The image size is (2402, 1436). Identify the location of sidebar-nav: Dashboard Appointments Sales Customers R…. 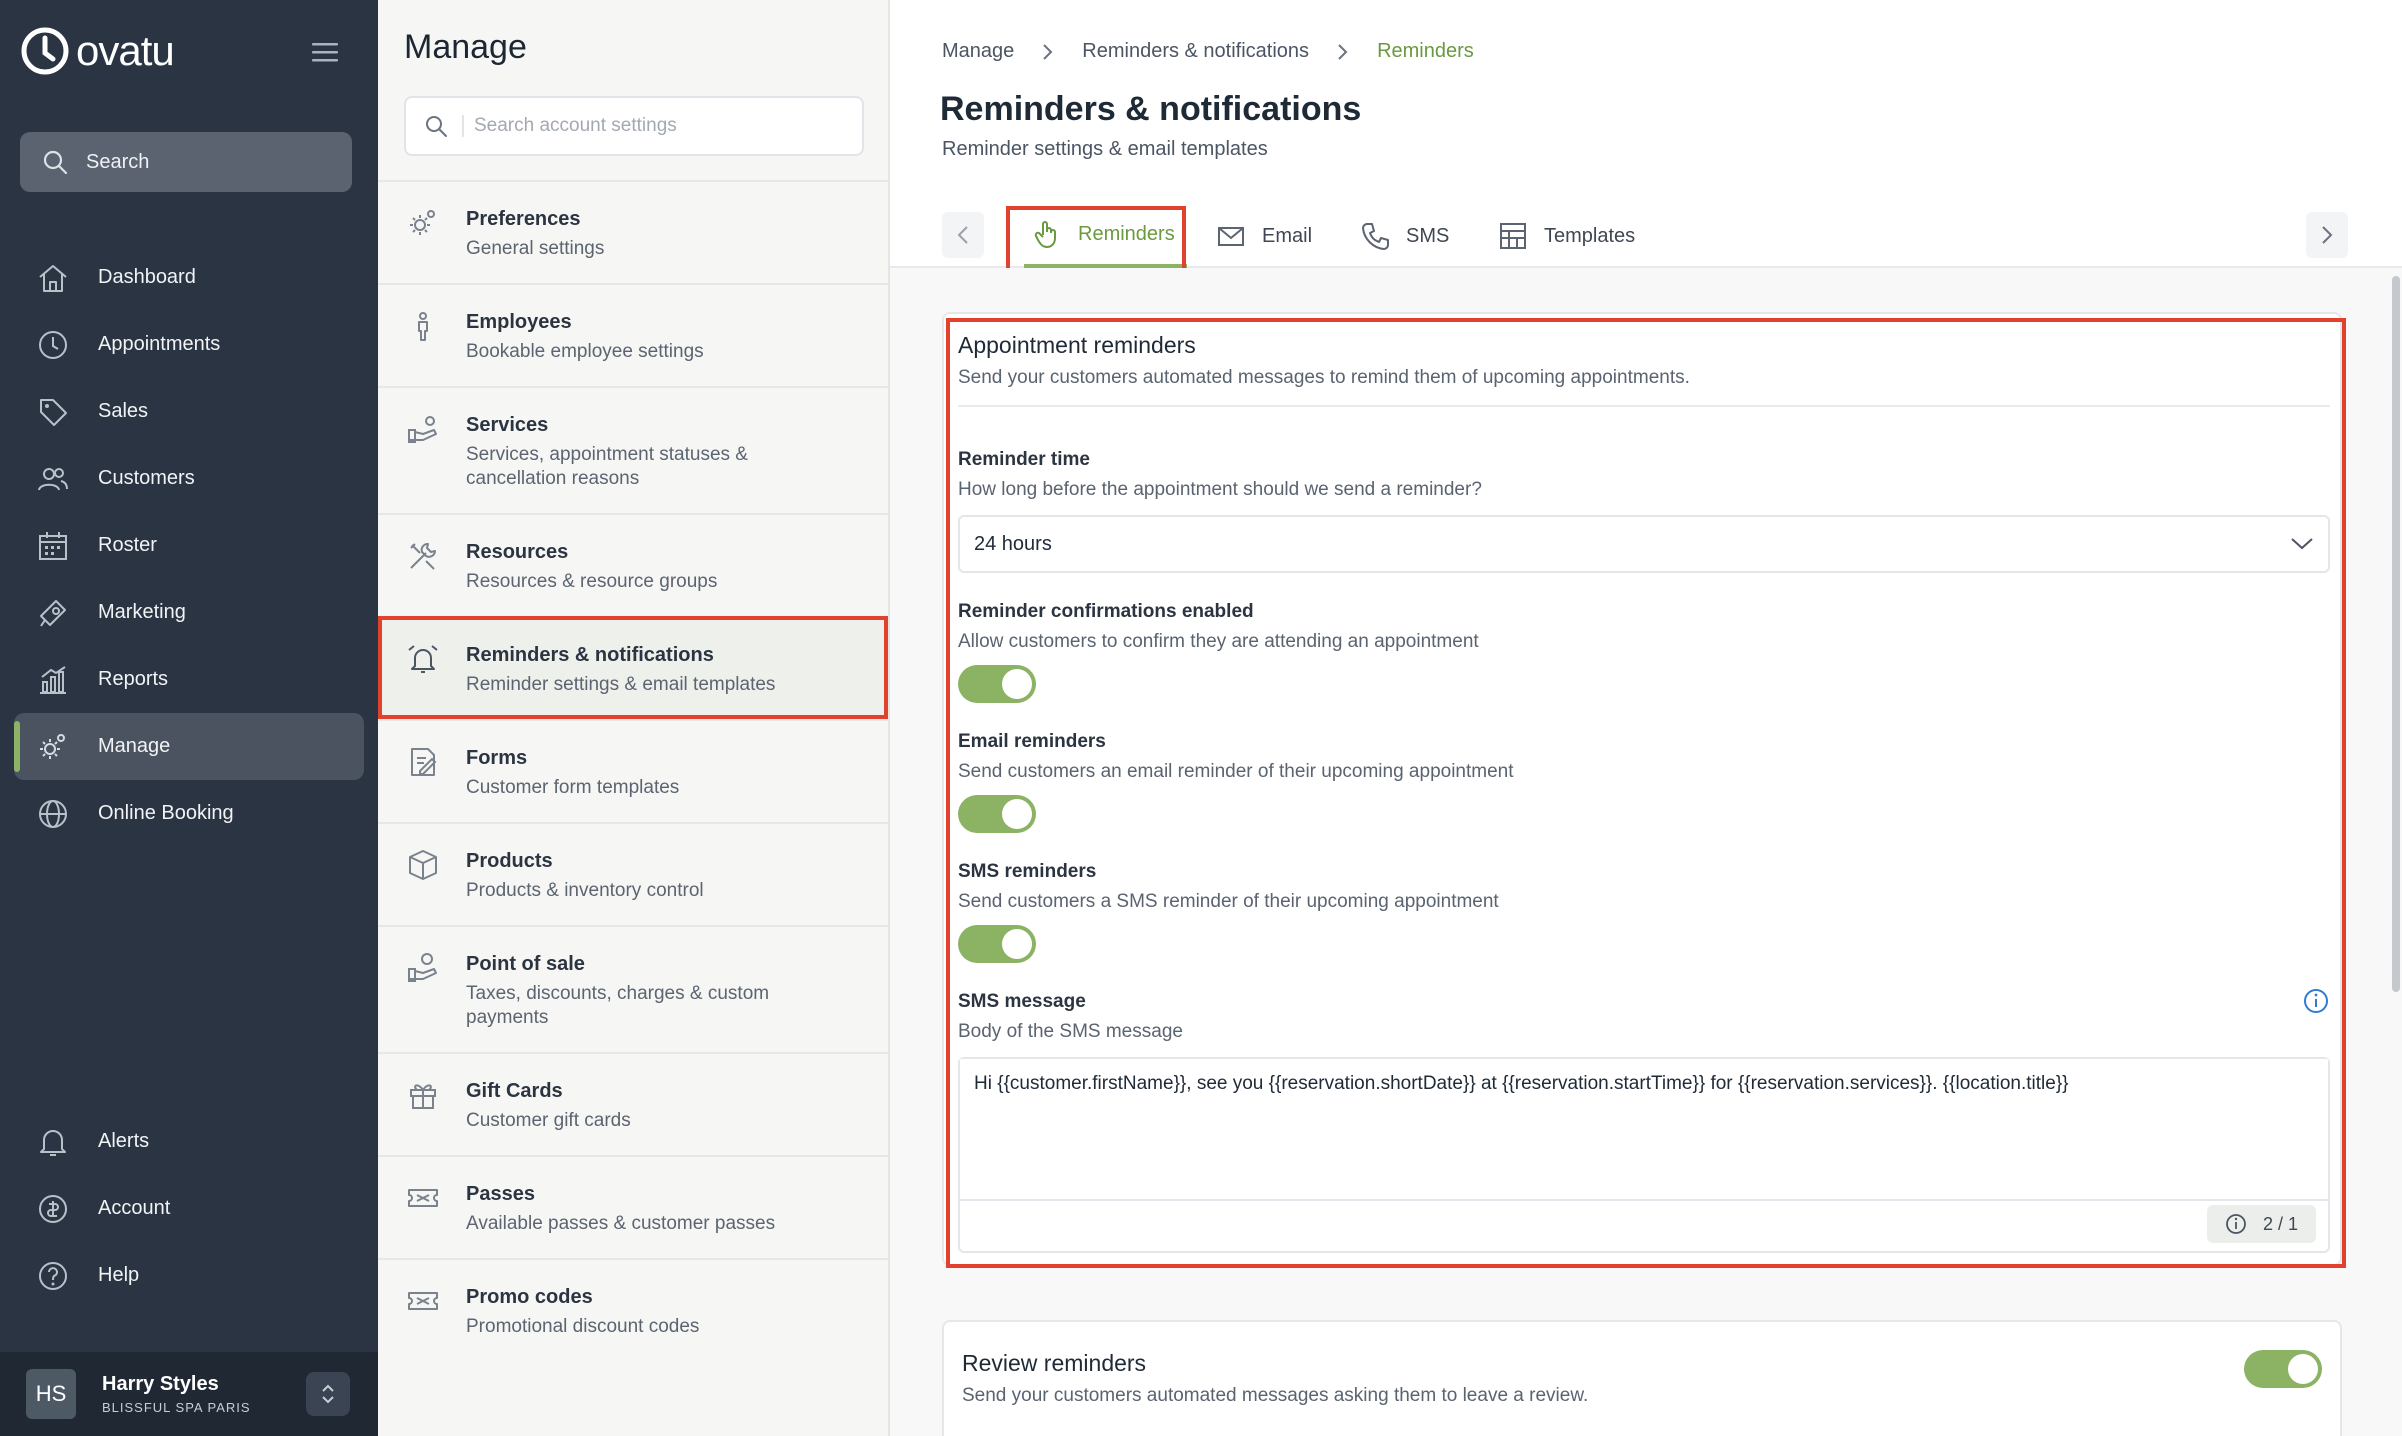
(189, 545).